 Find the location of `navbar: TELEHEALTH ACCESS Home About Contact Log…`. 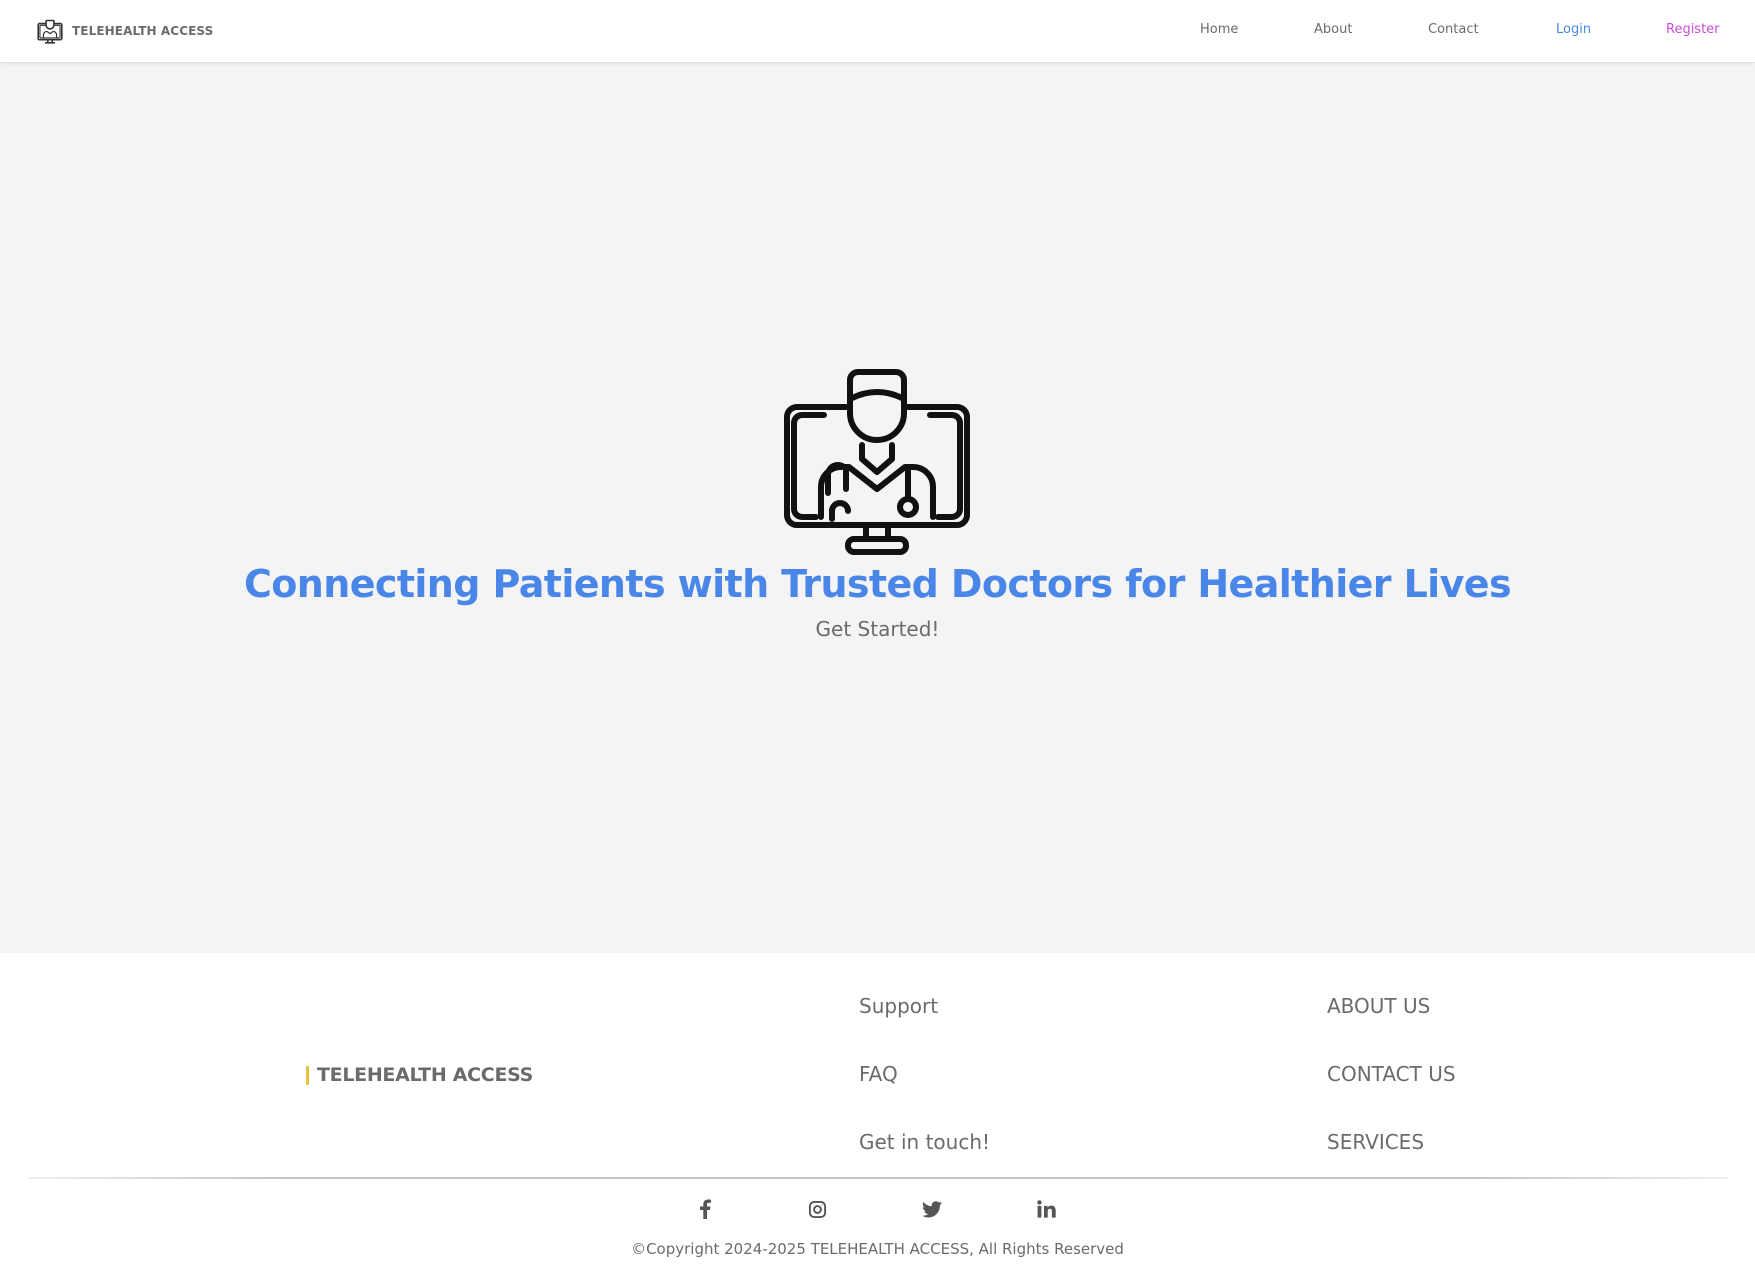

navbar: TELEHEALTH ACCESS Home About Contact Log… is located at coordinates (877, 31).